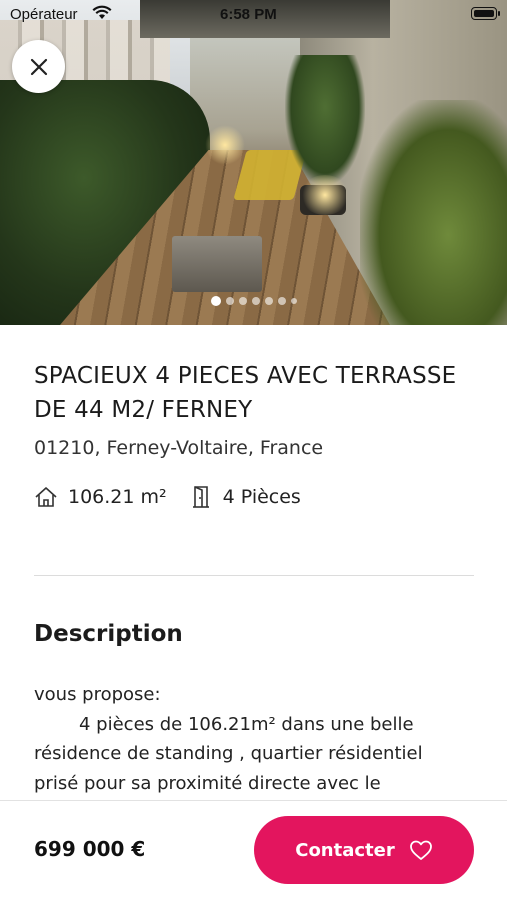 Image resolution: width=507 pixels, height=901 pixels. Describe the element at coordinates (179, 448) in the screenshot. I see `listing-address: 01210, Ferney-Voltaire, France` at that location.